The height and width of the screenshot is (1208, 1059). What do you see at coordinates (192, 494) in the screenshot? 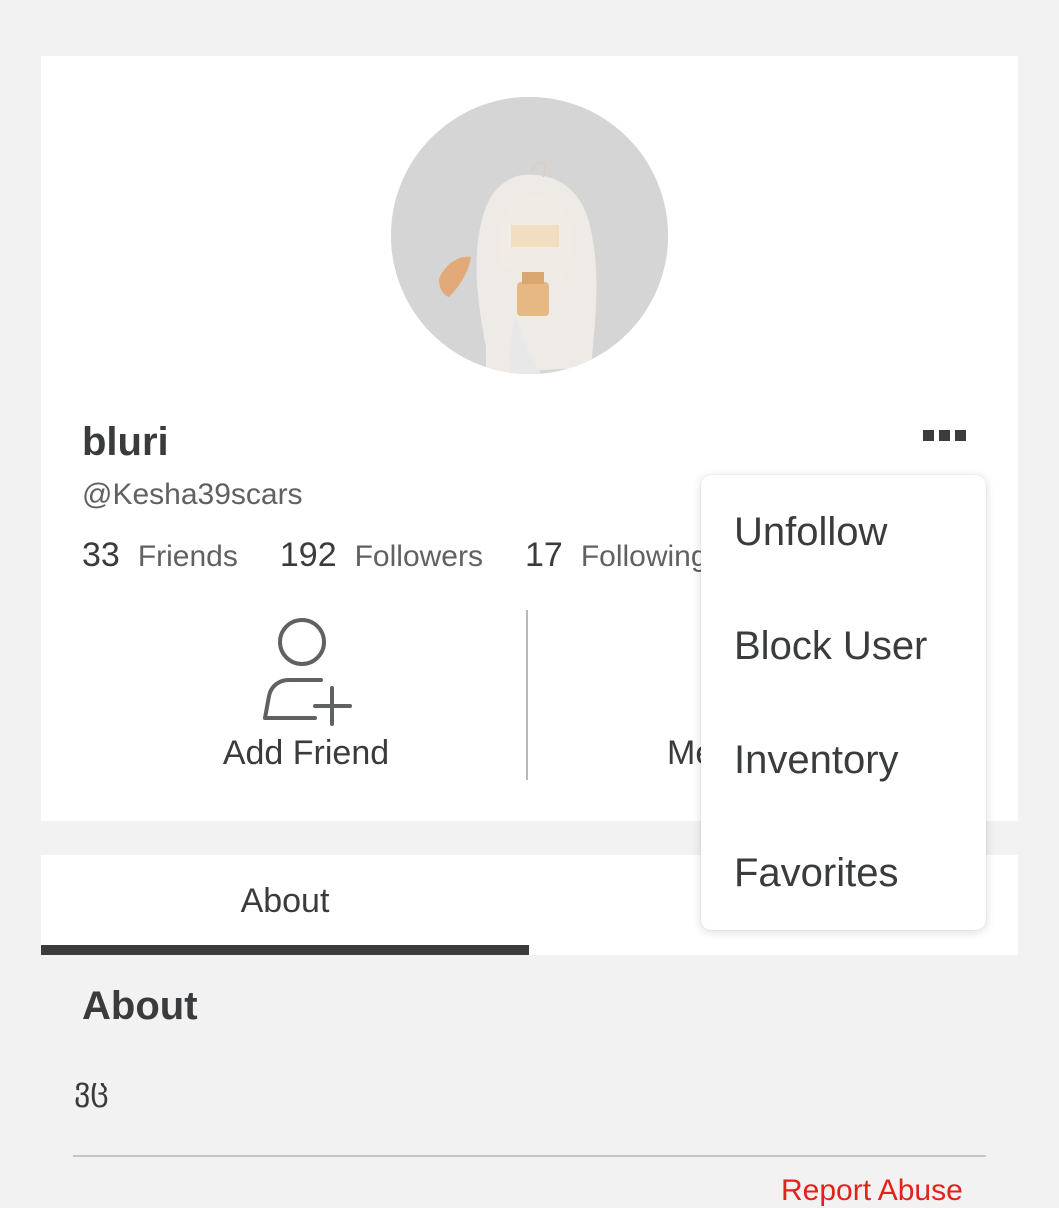
I see `username: @Kesha39scars` at bounding box center [192, 494].